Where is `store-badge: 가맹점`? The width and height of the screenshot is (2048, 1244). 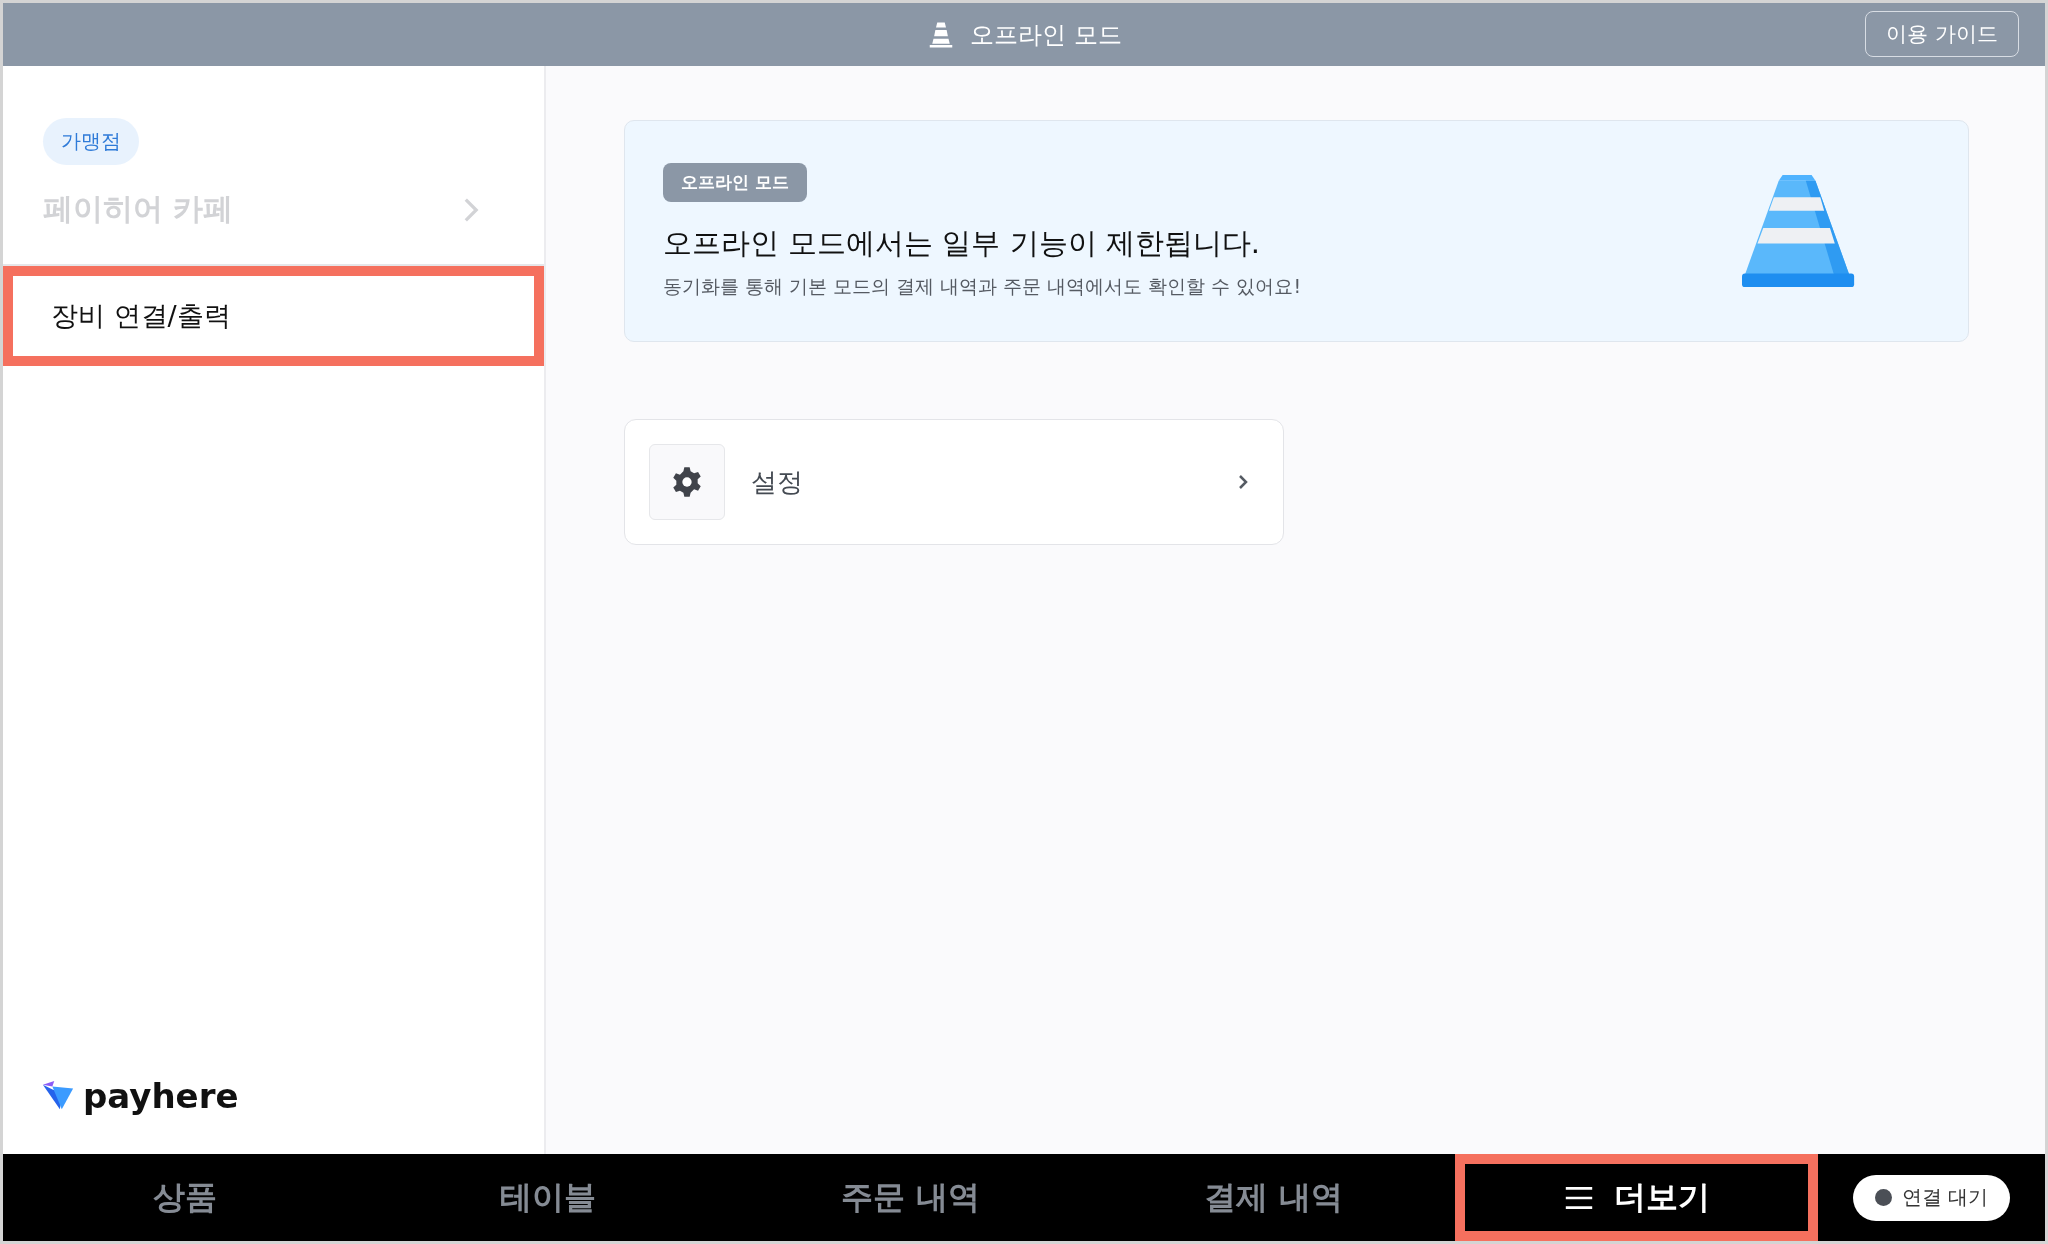
store-badge: 가맹점 is located at coordinates (91, 141).